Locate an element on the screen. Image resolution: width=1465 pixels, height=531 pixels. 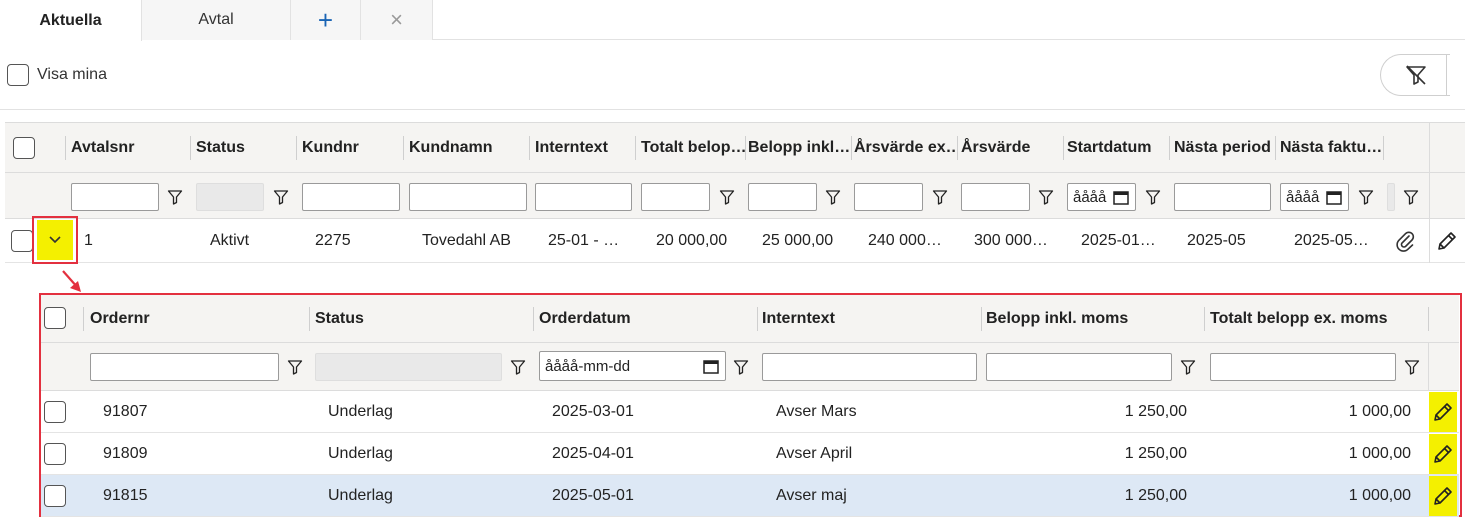
filter-ordernr-input is located at coordinates (184, 367).